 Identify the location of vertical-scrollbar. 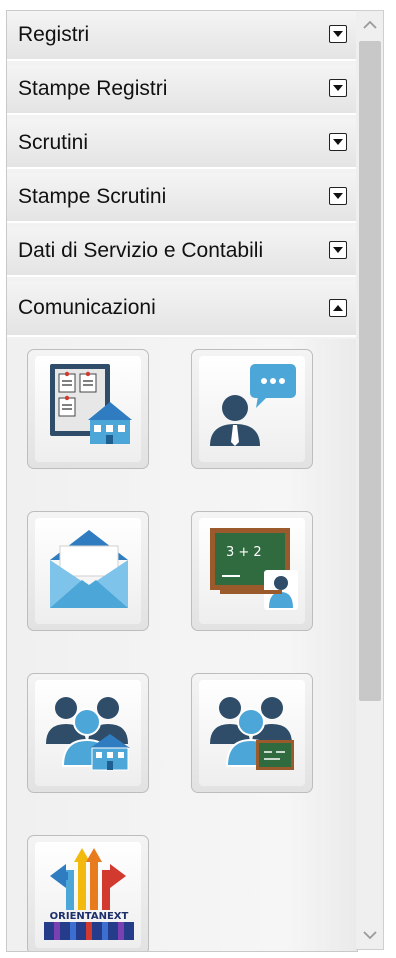
(370, 480).